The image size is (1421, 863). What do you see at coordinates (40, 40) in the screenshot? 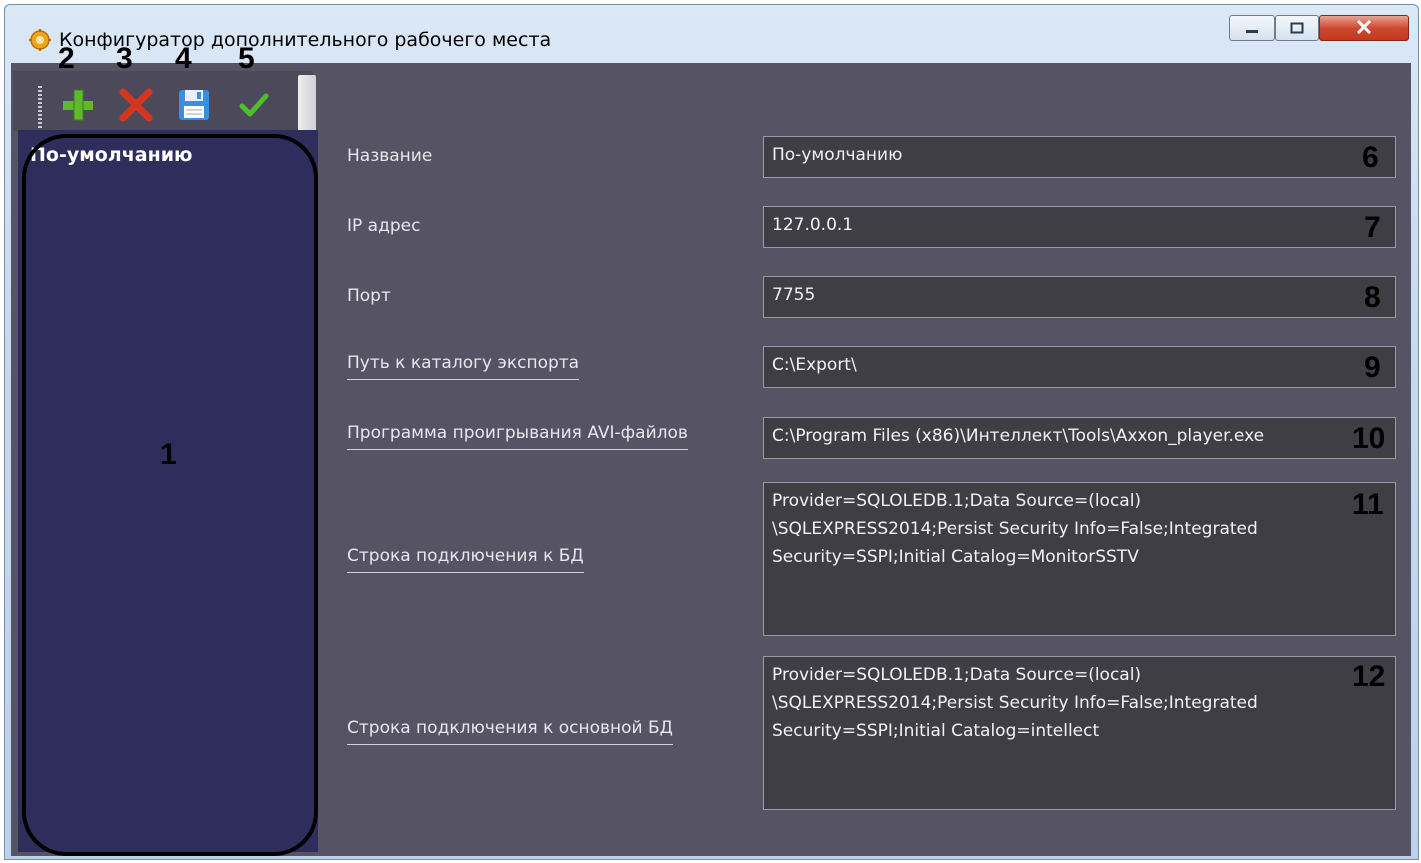
I see `app-gear-icon` at bounding box center [40, 40].